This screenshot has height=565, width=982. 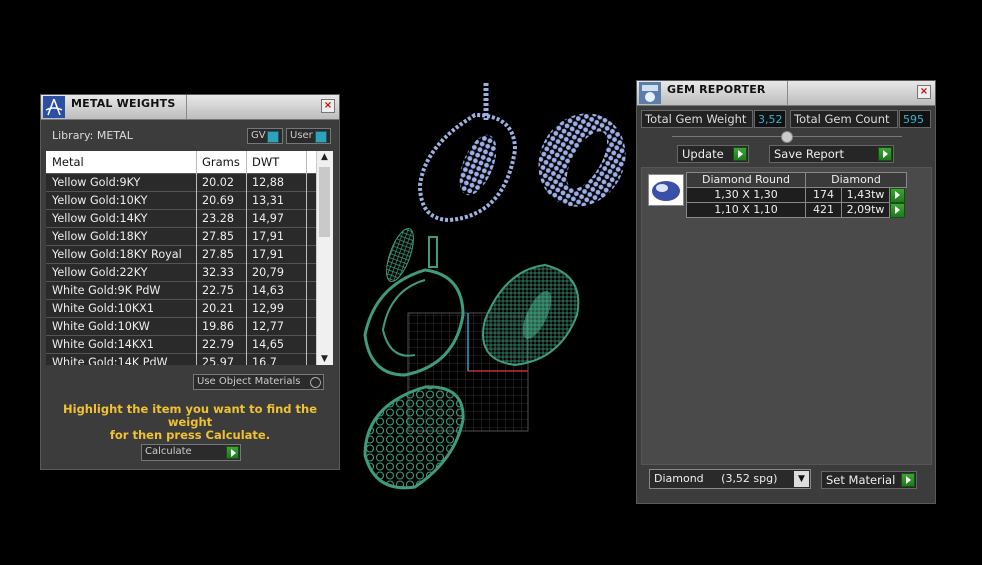 I want to click on user-toggle: User, so click(x=308, y=136).